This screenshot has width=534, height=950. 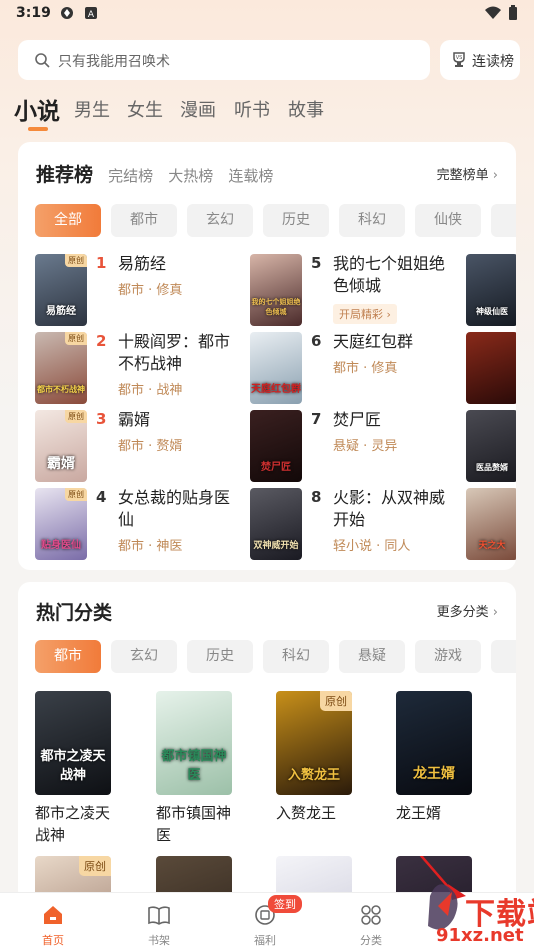 I want to click on book-meta: 都市 · 战神, so click(x=150, y=390).